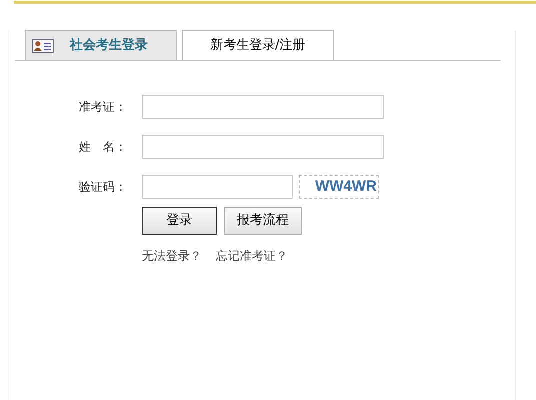 This screenshot has width=536, height=400. I want to click on login-button: 登录, so click(179, 221).